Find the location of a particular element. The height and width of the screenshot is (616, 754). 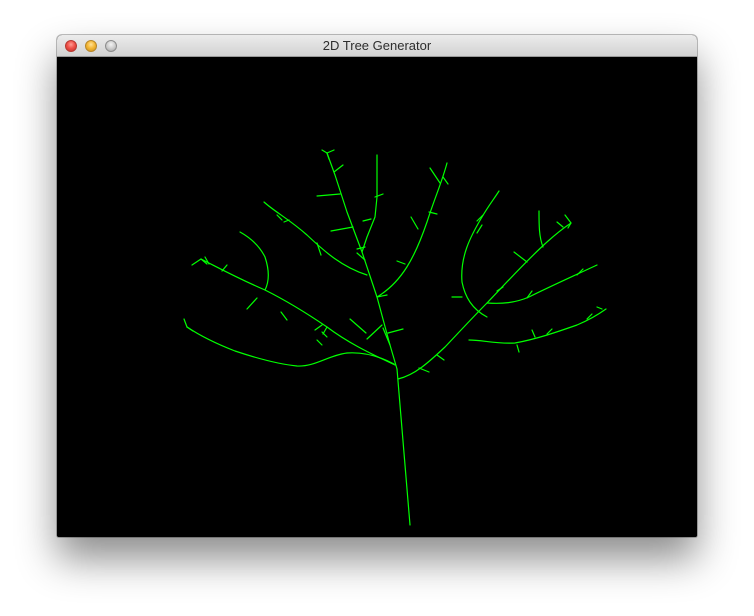

window-title: 2D Tree Generator is located at coordinates (377, 45).